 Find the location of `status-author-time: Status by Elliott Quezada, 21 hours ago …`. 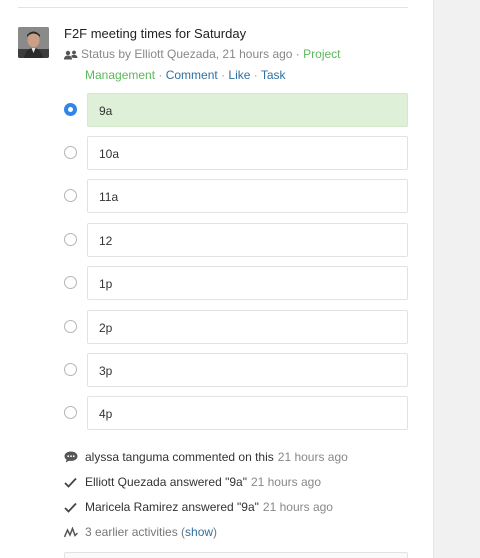

status-author-time: Status by Elliott Quezada, 21 hours ago … is located at coordinates (192, 54).